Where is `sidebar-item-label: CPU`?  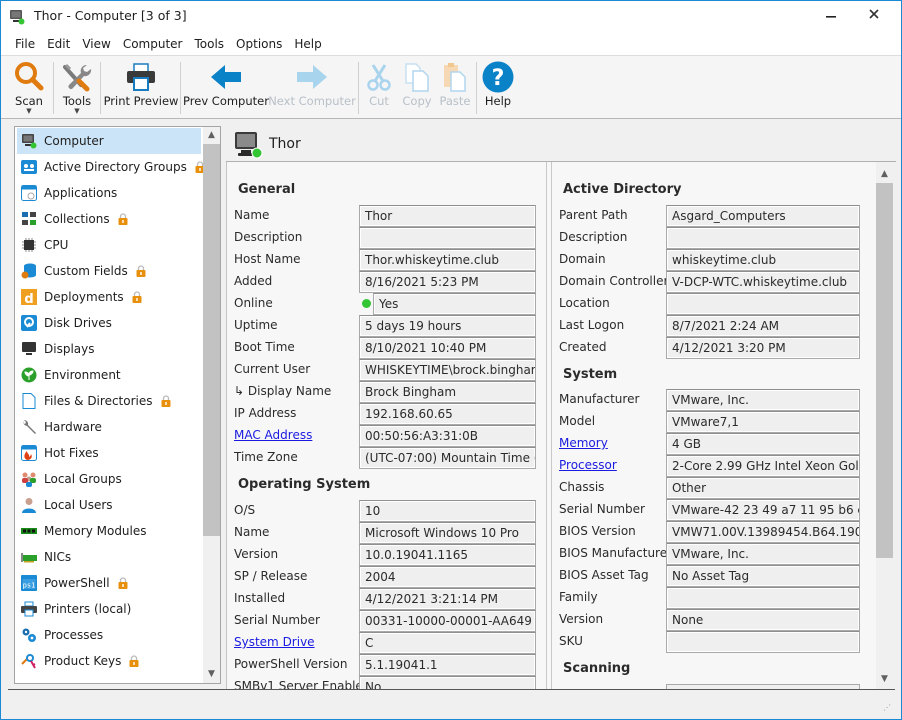 sidebar-item-label: CPU is located at coordinates (56, 245).